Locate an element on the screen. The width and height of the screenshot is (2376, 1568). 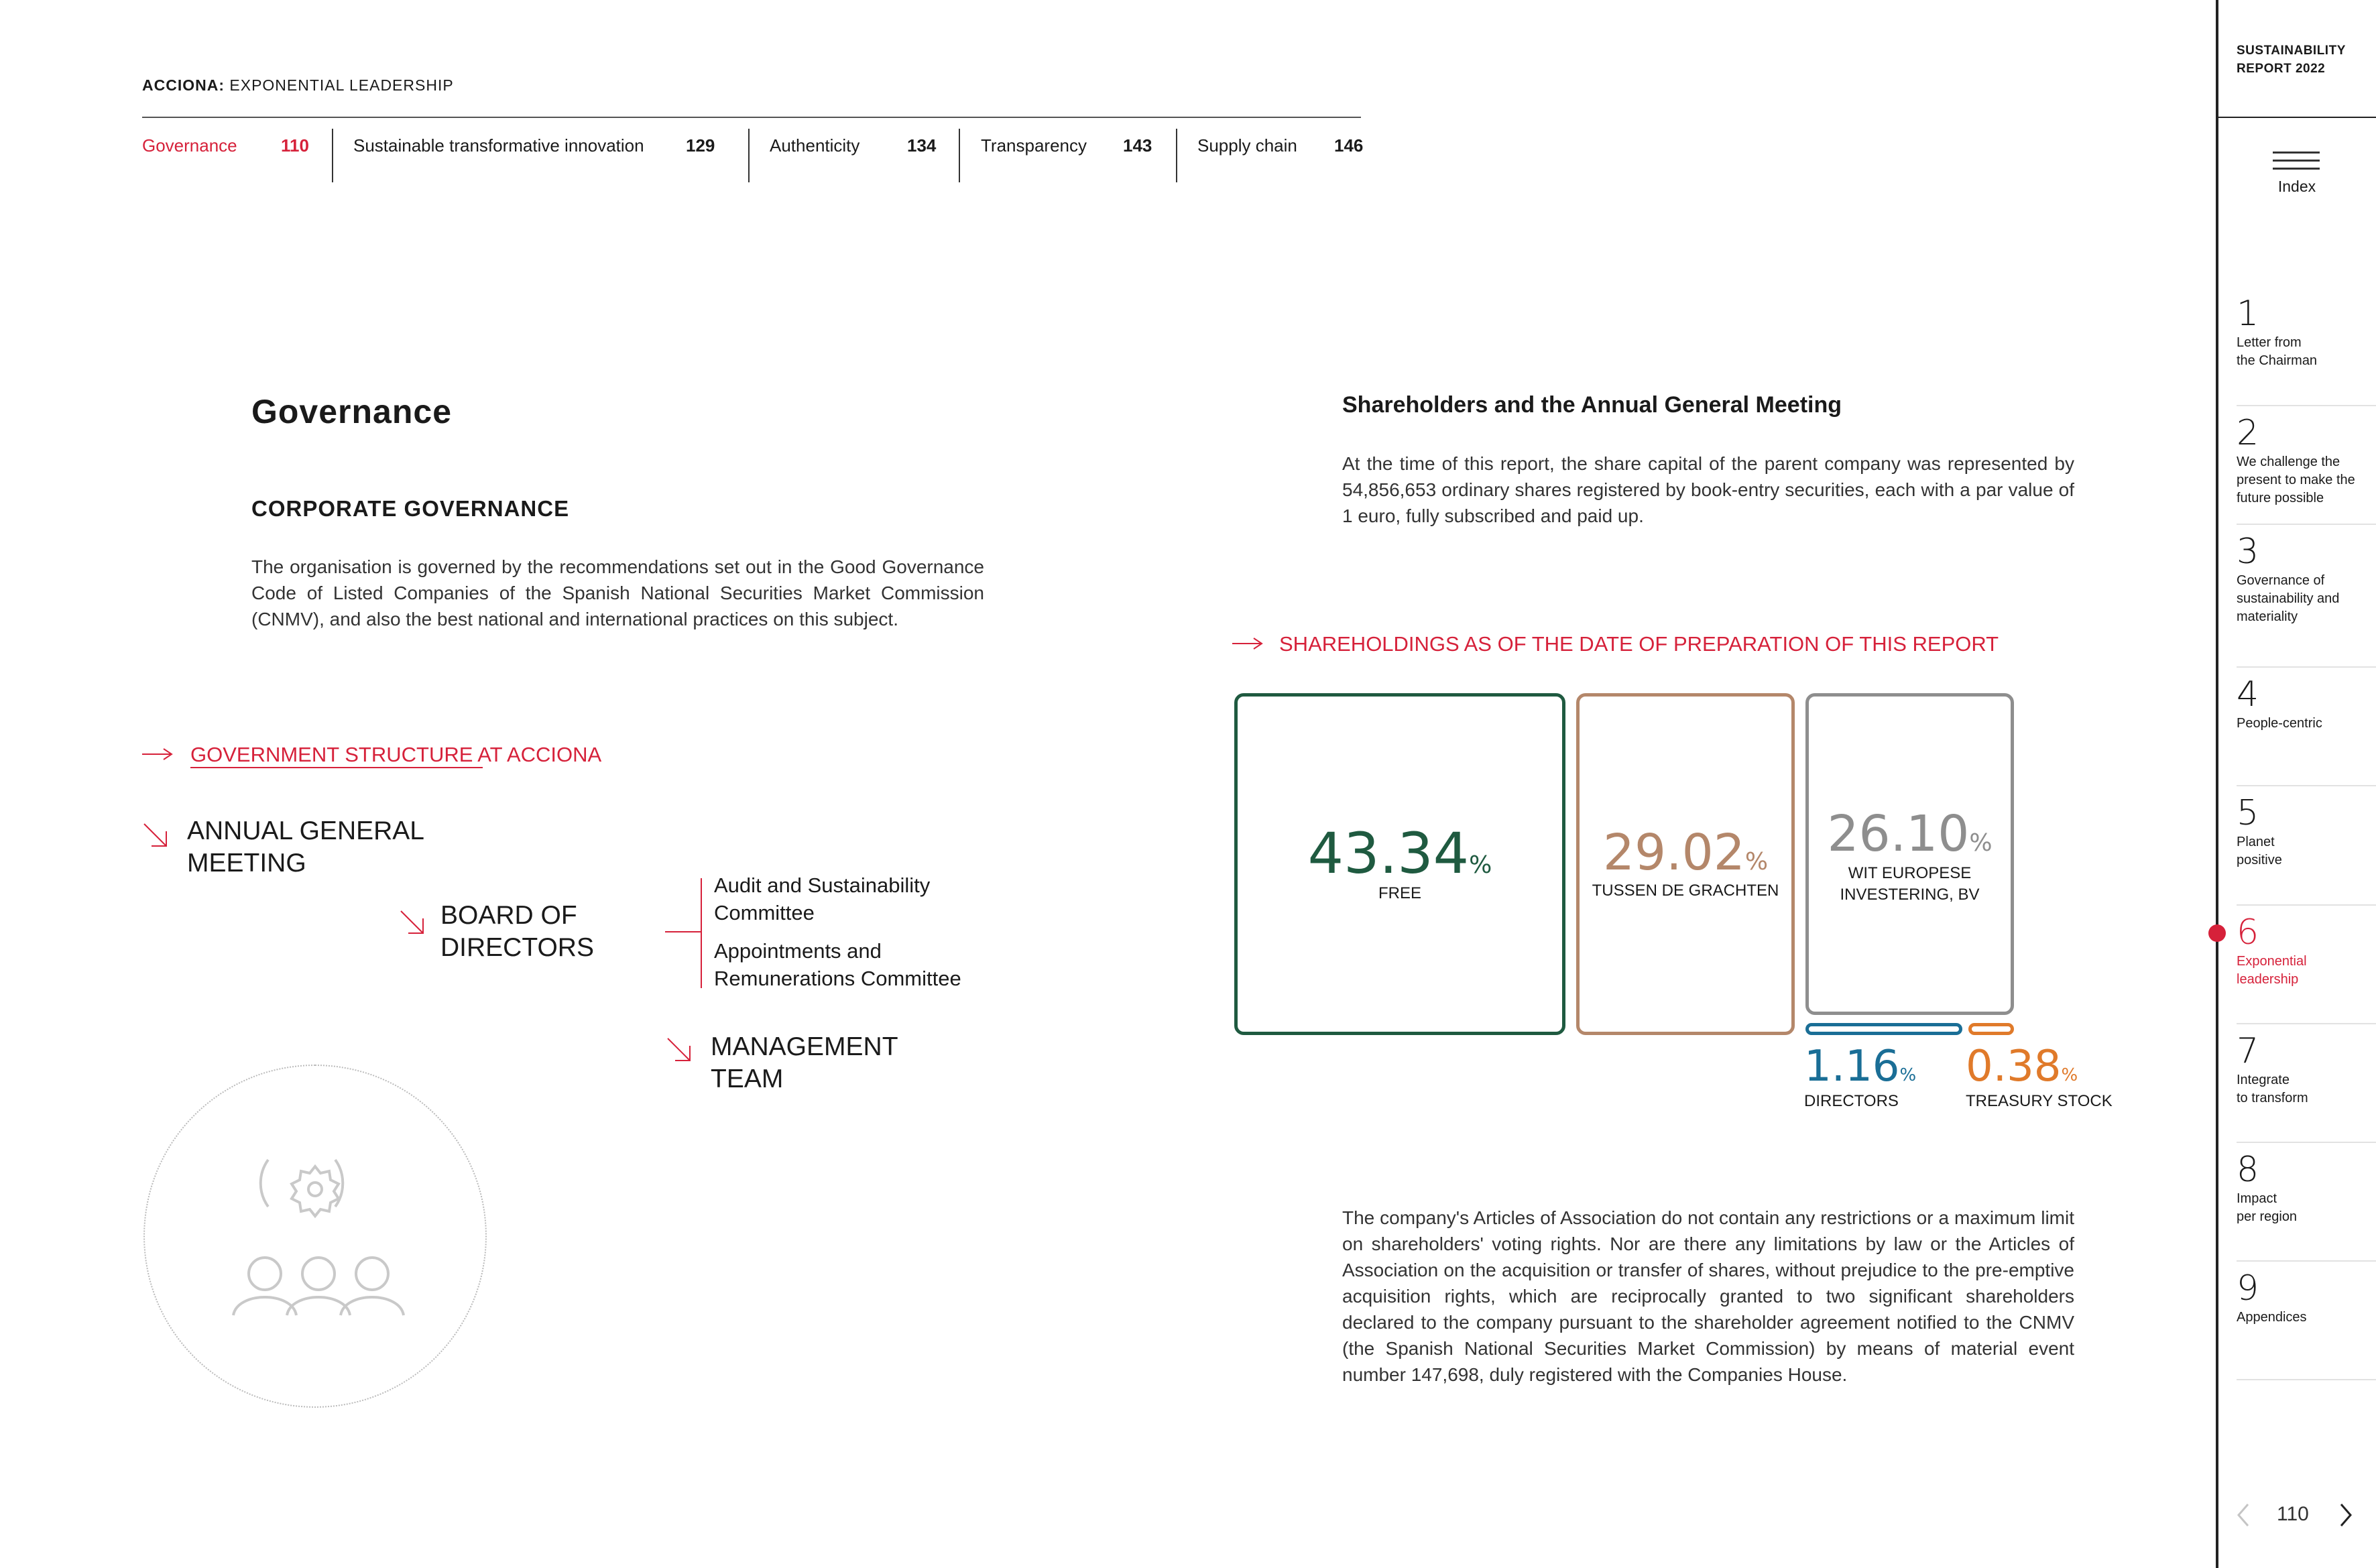
section-link-governance: Governance 110 is located at coordinates (225, 146).